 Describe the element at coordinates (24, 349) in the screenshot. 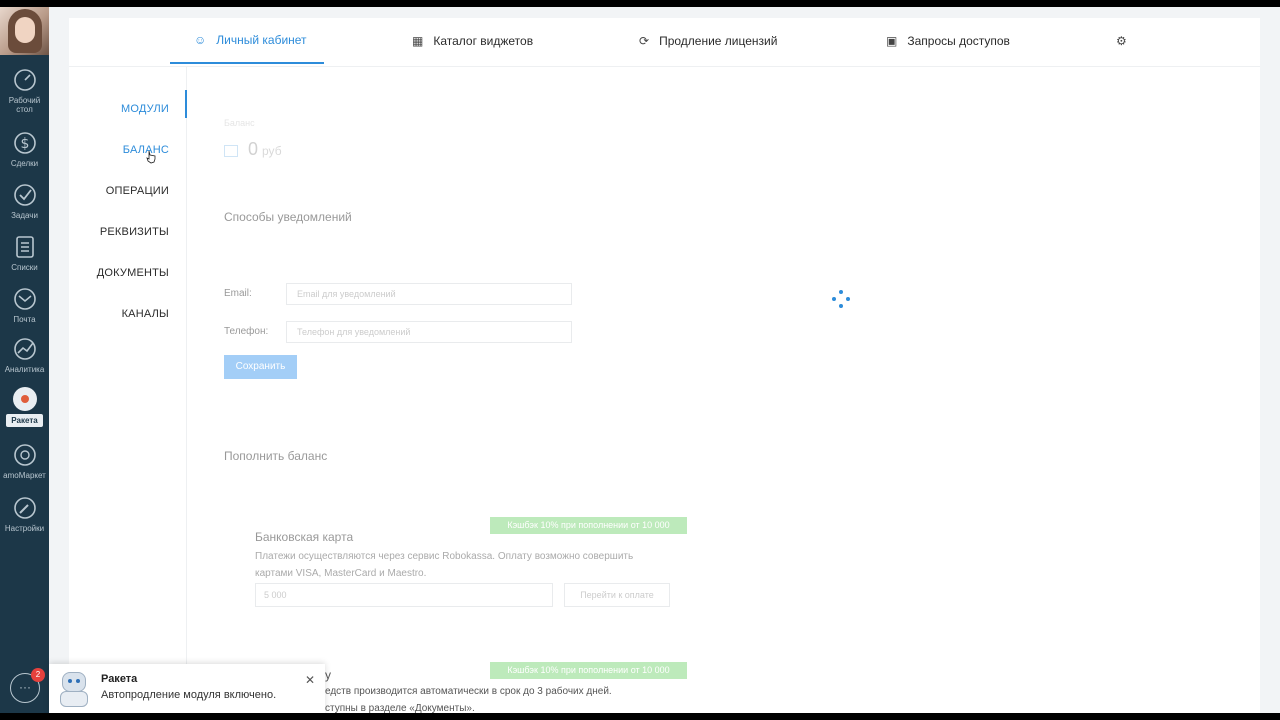

I see `analytics-icon` at that location.